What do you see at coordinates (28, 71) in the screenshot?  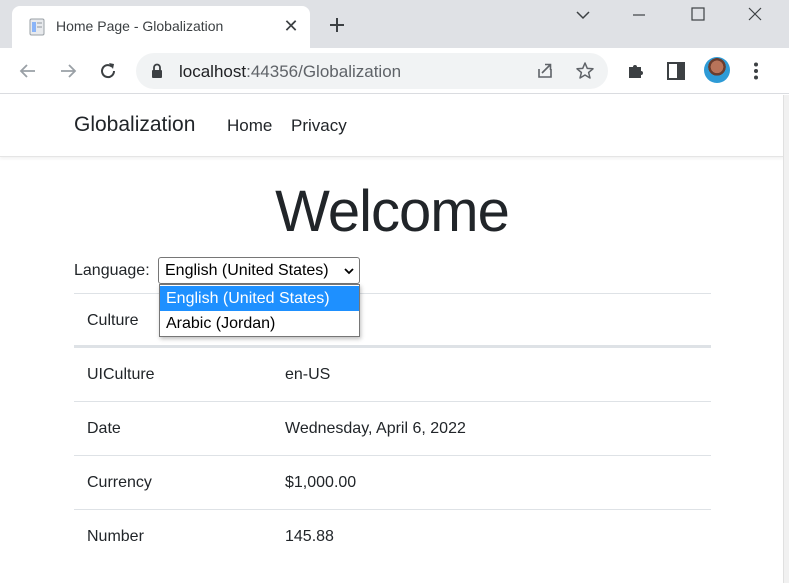 I see `back-arrow-icon` at bounding box center [28, 71].